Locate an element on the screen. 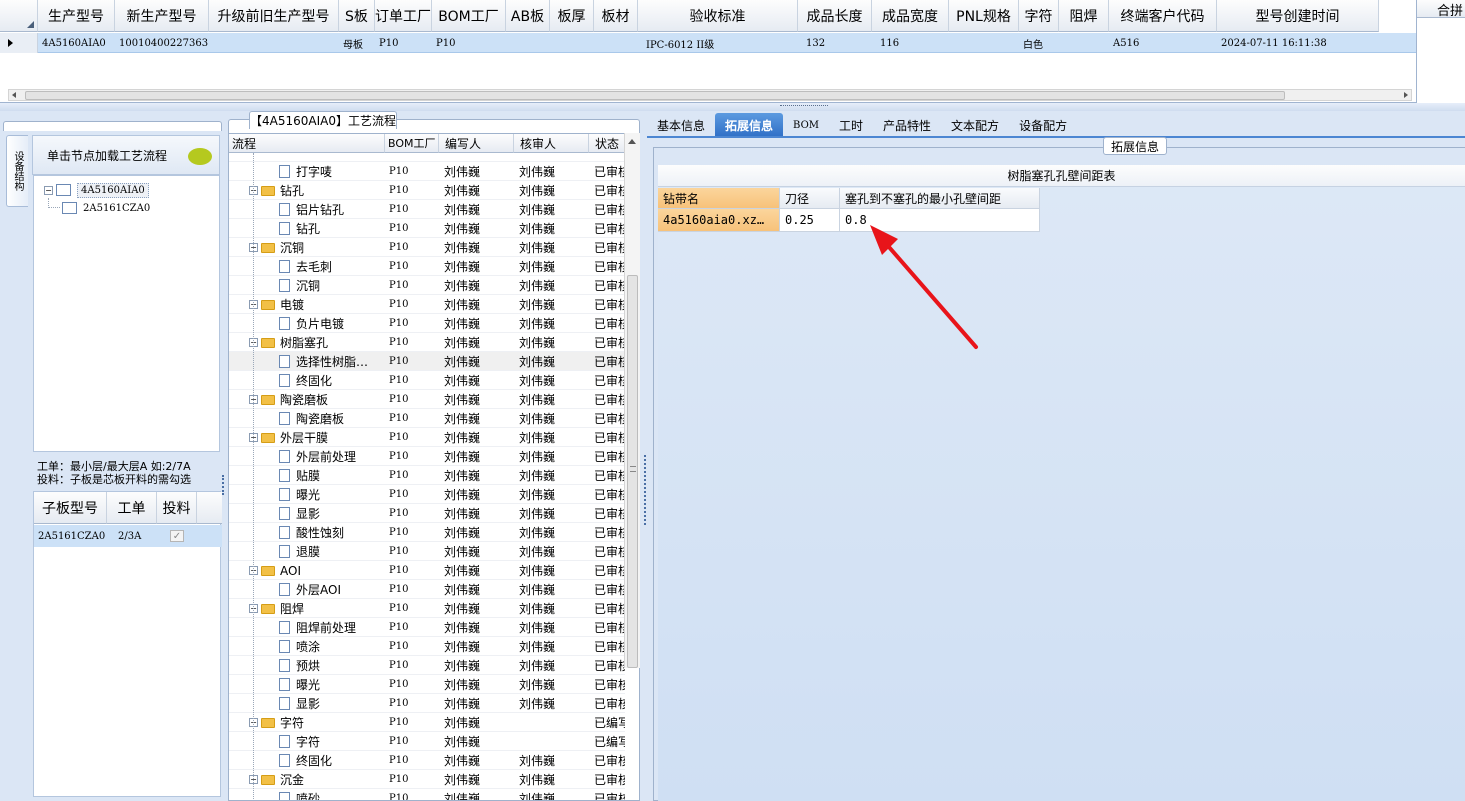 Image resolution: width=1465 pixels, height=801 pixels. process-row: 打字唛 P10 刘伟巍 刘伟巍 已审核 is located at coordinates (427, 171).